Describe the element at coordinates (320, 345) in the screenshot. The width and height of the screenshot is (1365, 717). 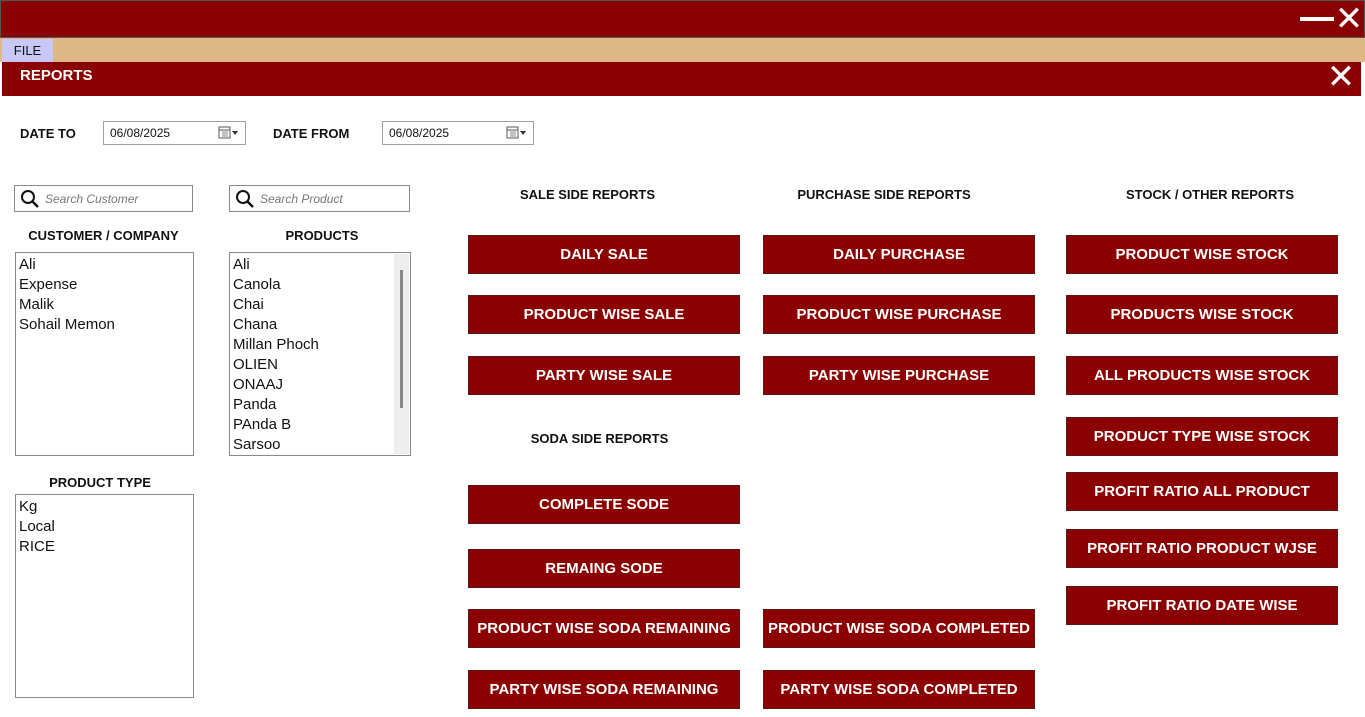
I see `list-item: Millan Phoch` at that location.